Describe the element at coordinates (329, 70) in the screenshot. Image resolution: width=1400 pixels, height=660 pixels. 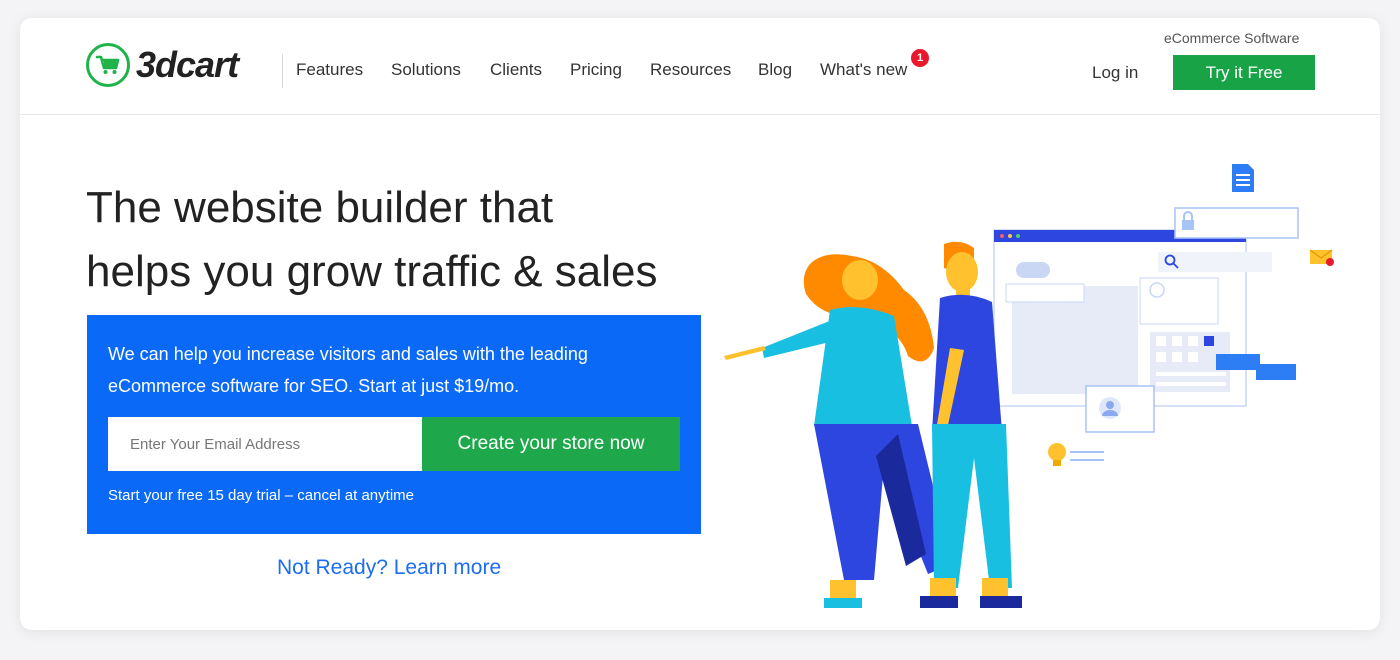
I see `nav-features: Features` at that location.